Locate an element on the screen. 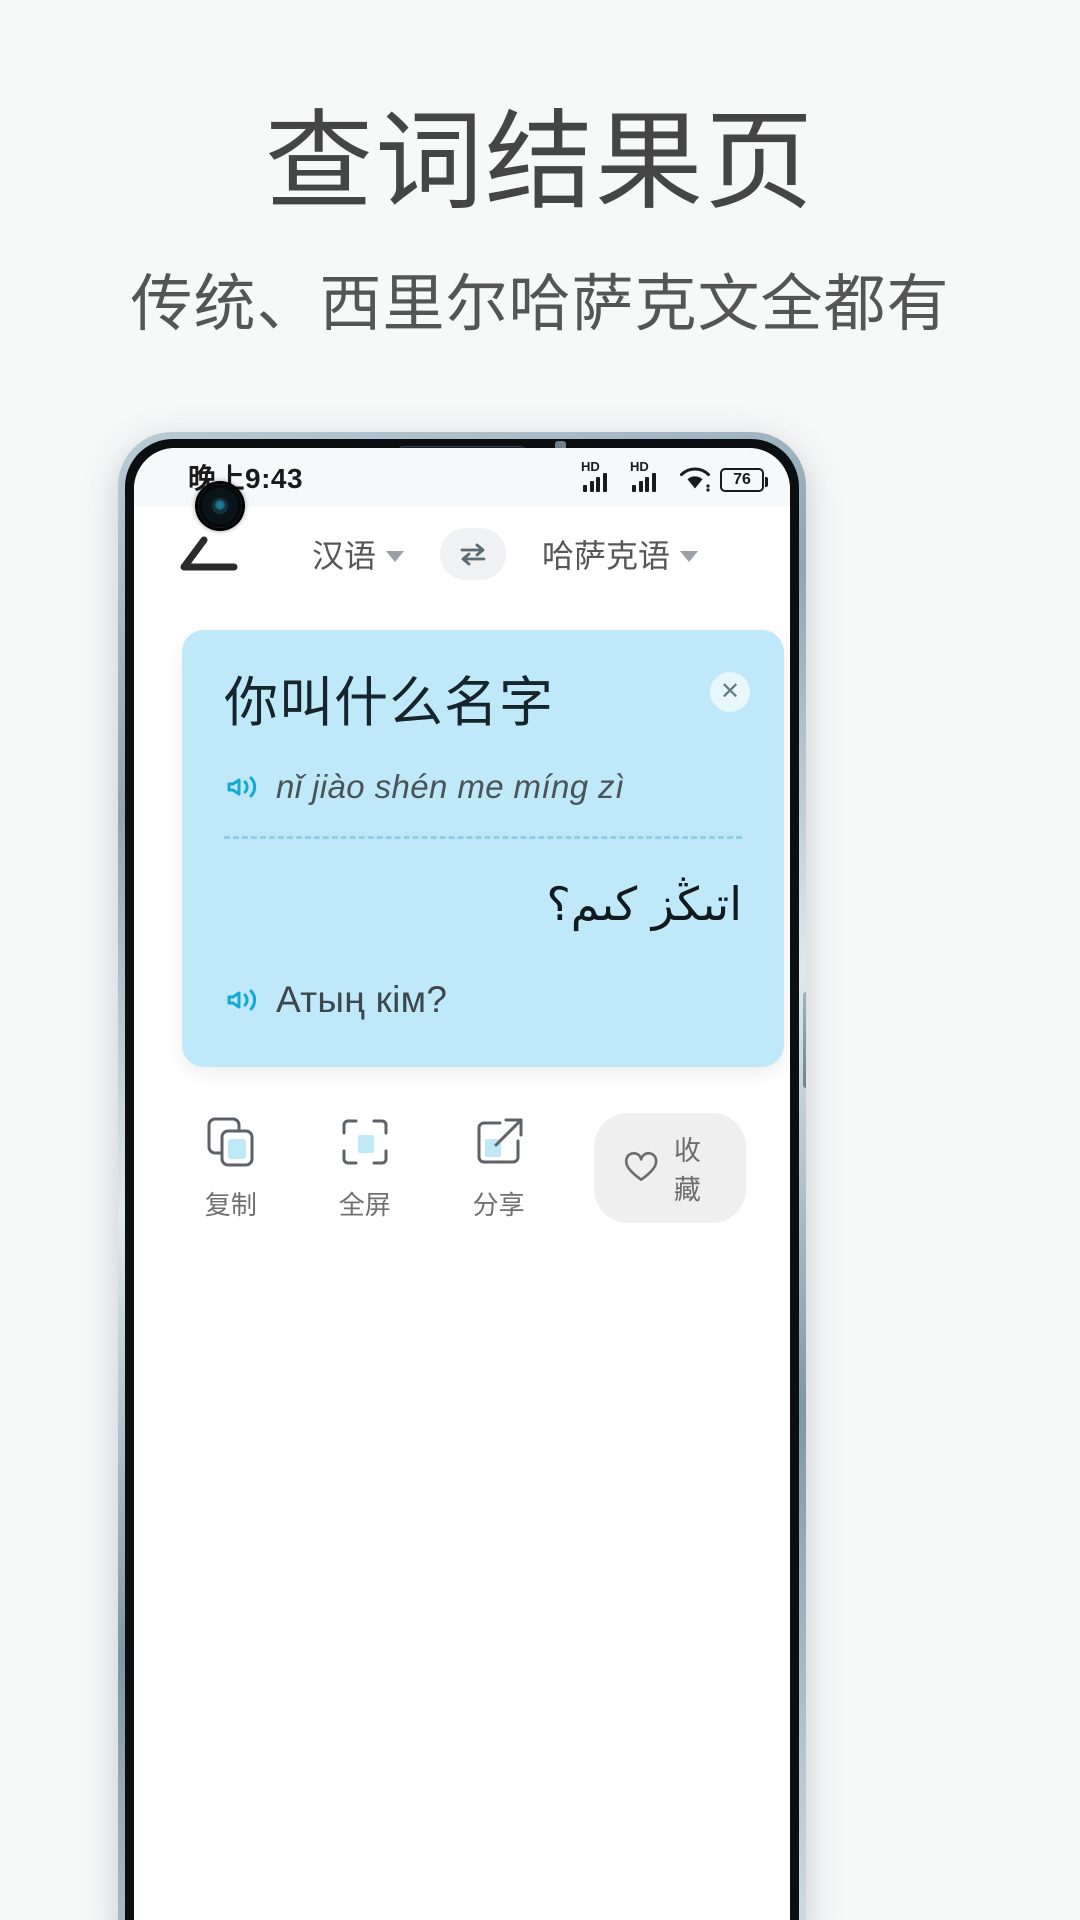 Image resolution: width=1080 pixels, height=1920 pixels. favorite-label: 收藏 is located at coordinates (687, 1171).